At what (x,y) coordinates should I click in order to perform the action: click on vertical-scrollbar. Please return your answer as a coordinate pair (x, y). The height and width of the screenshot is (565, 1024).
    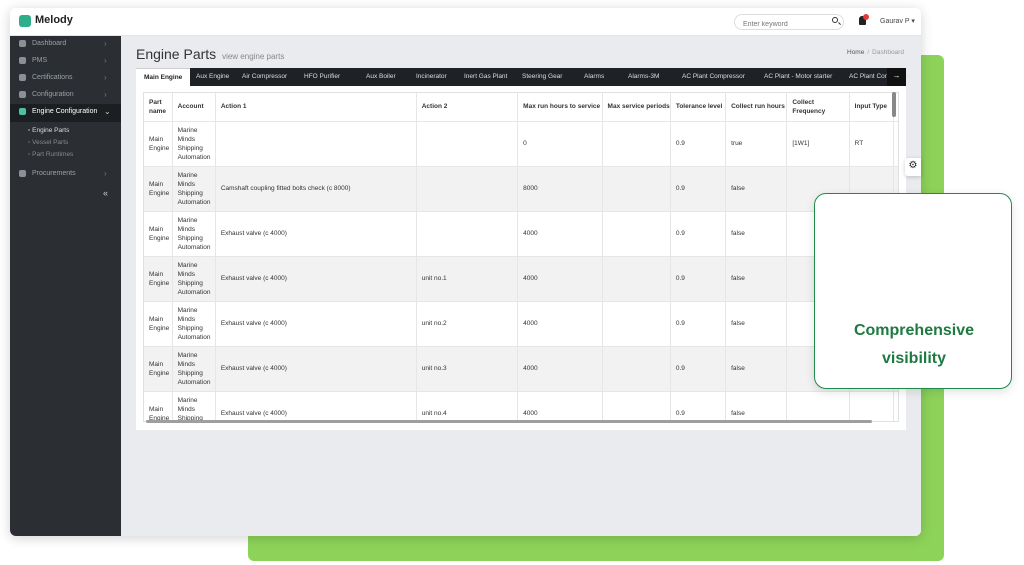
    Looking at the image, I should click on (894, 104).